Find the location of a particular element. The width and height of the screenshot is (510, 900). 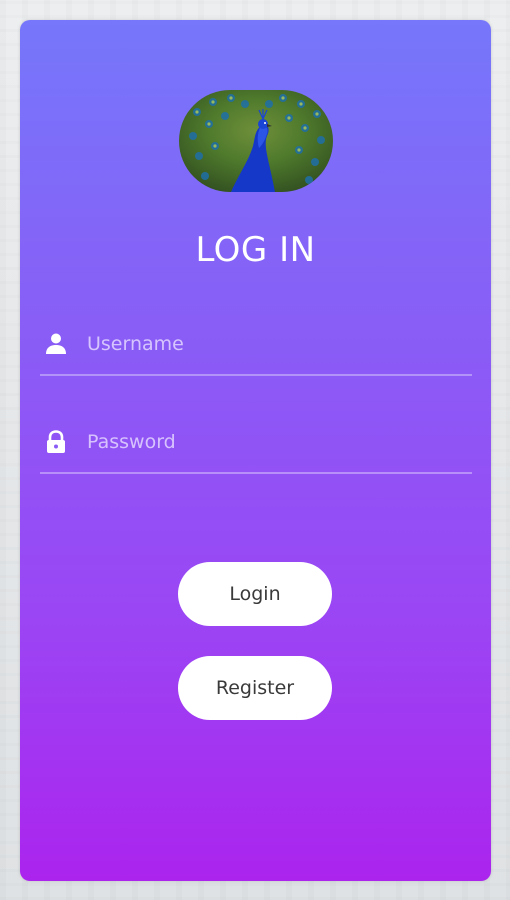

lock-icon is located at coordinates (56, 442).